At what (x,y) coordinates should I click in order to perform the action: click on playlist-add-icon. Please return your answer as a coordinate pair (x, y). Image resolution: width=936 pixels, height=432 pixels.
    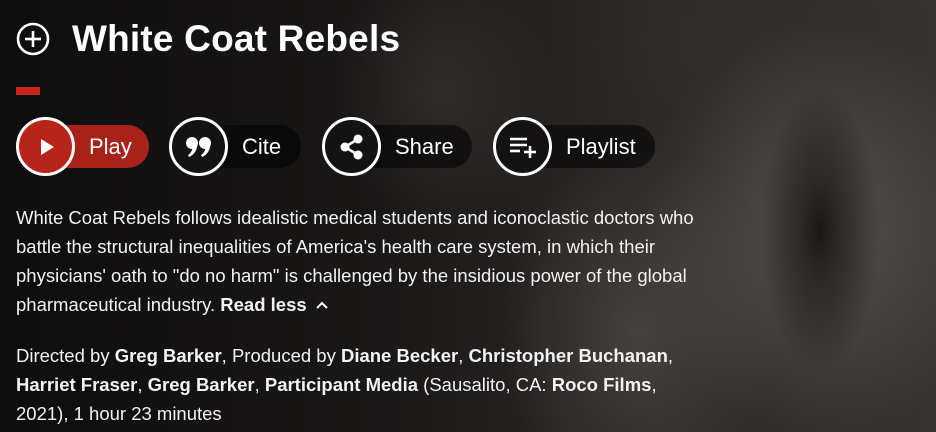
    Looking at the image, I should click on (522, 147).